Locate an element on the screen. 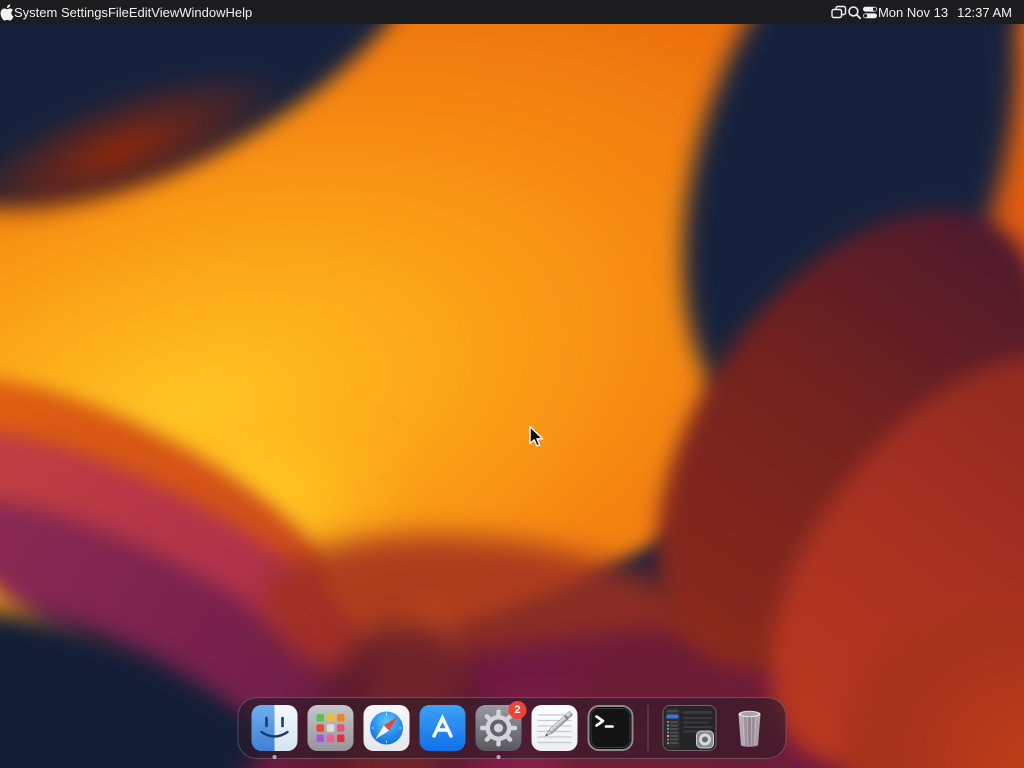  dock-notes is located at coordinates (554, 728).